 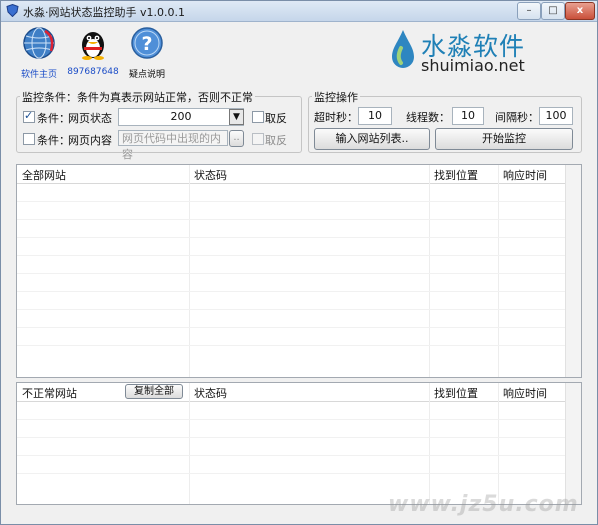 What do you see at coordinates (276, 118) in the screenshot?
I see `condition1-invert-label: 取反` at bounding box center [276, 118].